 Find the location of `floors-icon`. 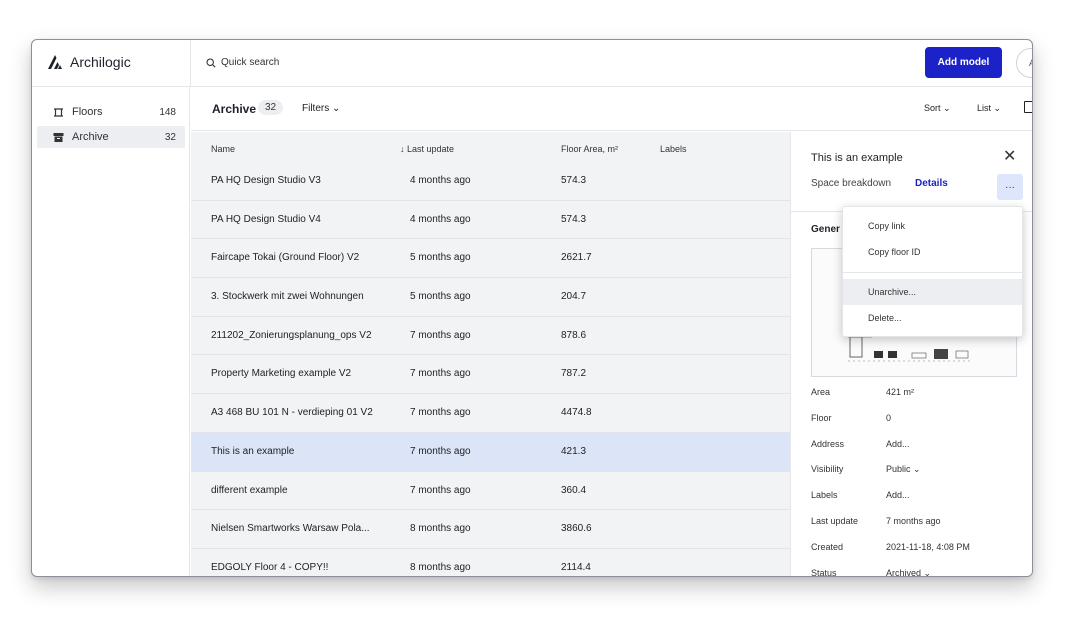

floors-icon is located at coordinates (58, 112).